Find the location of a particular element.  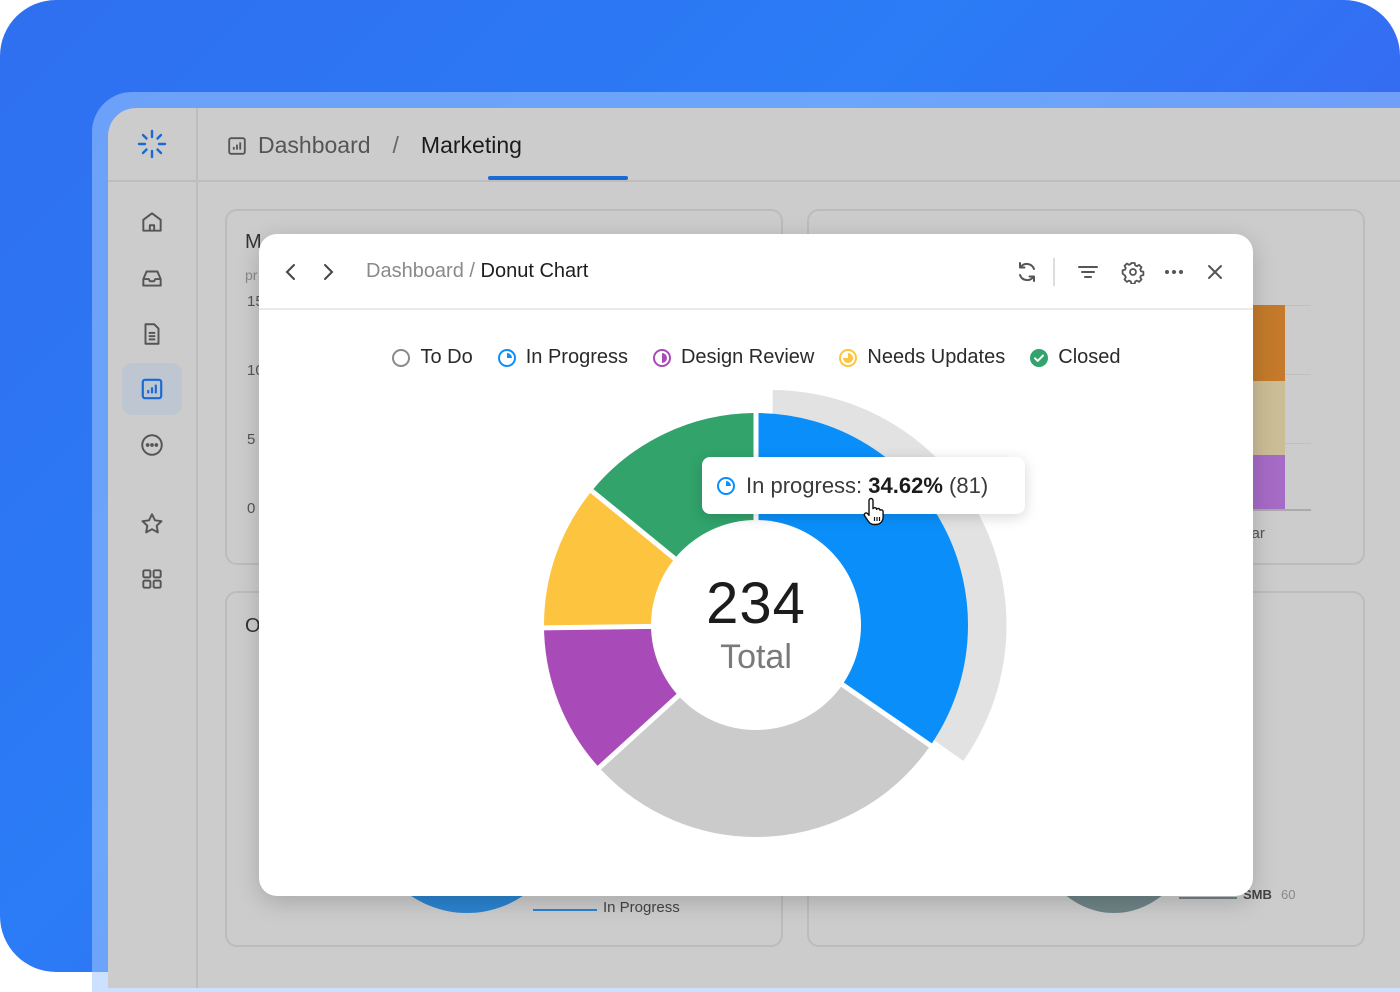

breadcrumb-root: Dashboard is located at coordinates (314, 145).